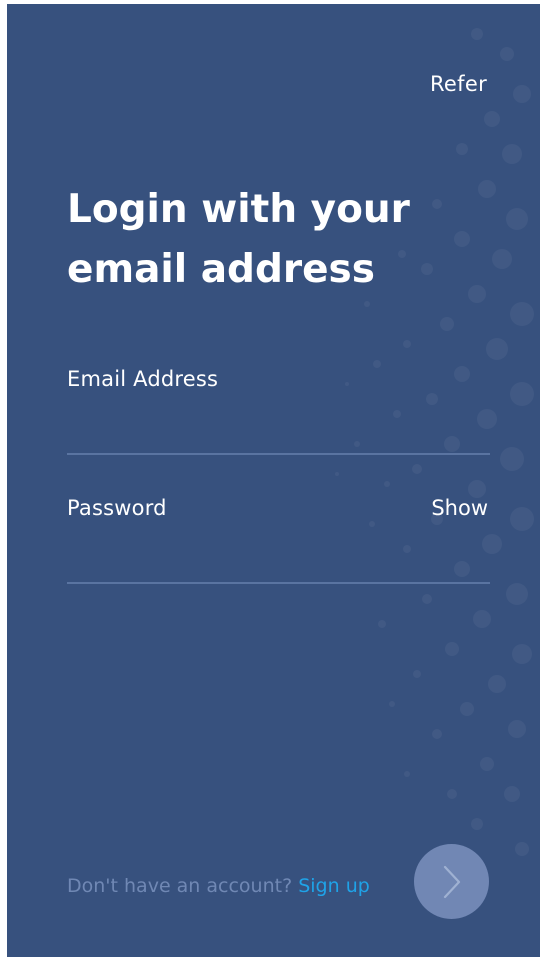 The width and height of the screenshot is (540, 961). I want to click on sign-up-link: Sign up, so click(334, 886).